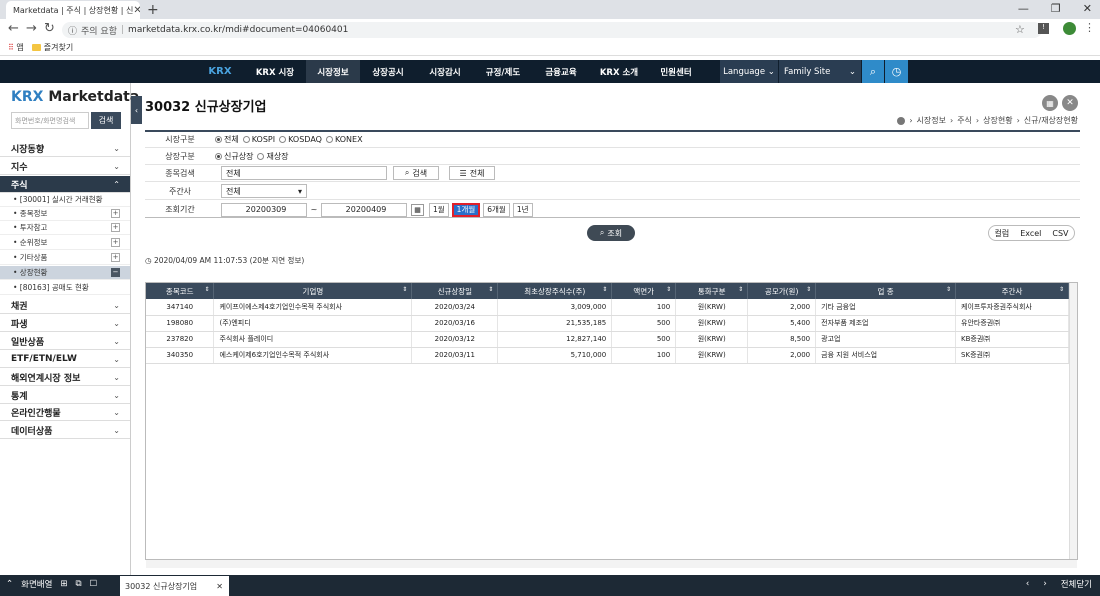 This screenshot has height=596, width=1100. Describe the element at coordinates (65, 184) in the screenshot. I see `sidebar-menu-stock: 주식 ⌃` at that location.